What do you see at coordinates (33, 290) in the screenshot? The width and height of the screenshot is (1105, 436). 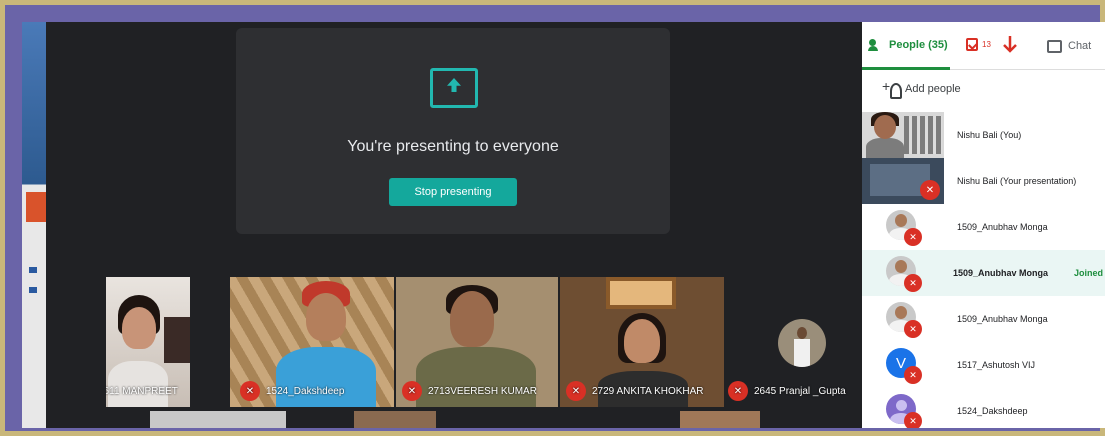 I see `pen-tool-icon` at bounding box center [33, 290].